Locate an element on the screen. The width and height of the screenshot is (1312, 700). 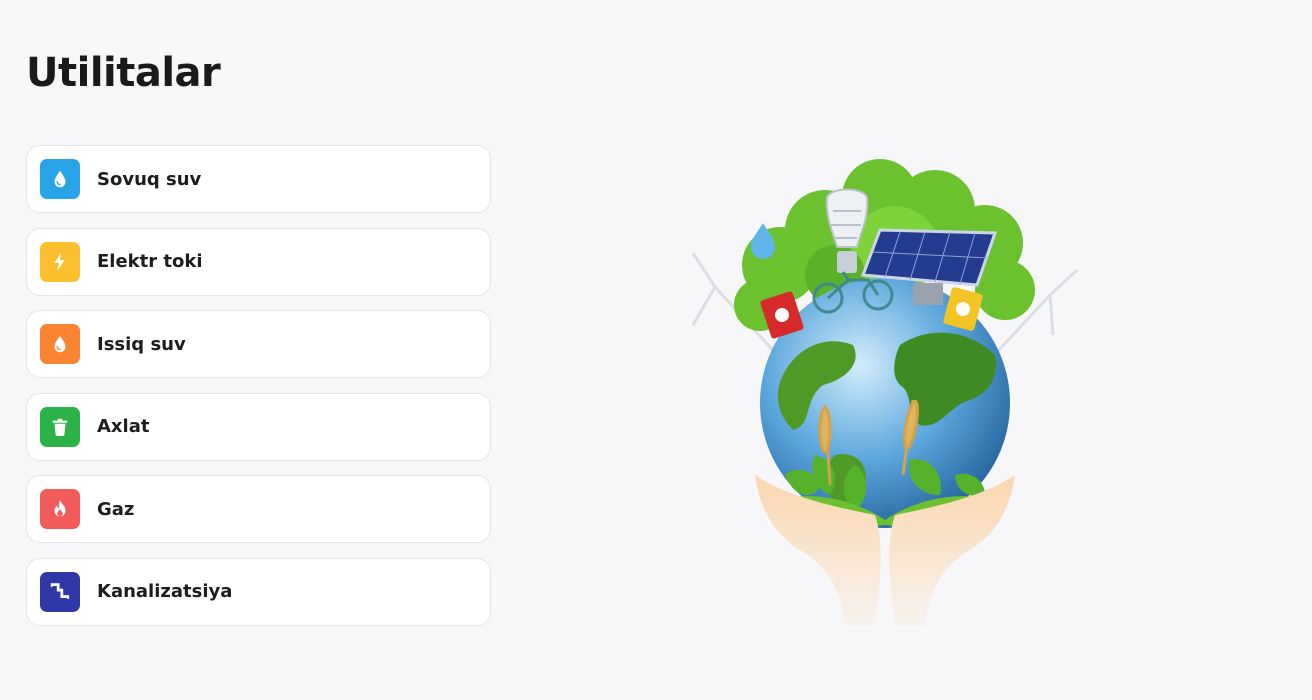
utility-label: Elektr toki is located at coordinates (150, 261).